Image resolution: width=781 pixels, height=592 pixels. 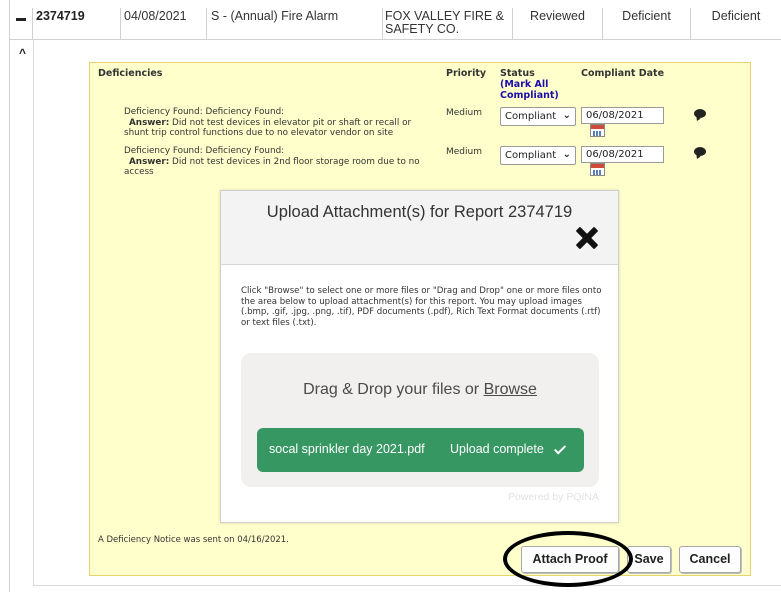 I want to click on report-id: 2374719, so click(x=60, y=16).